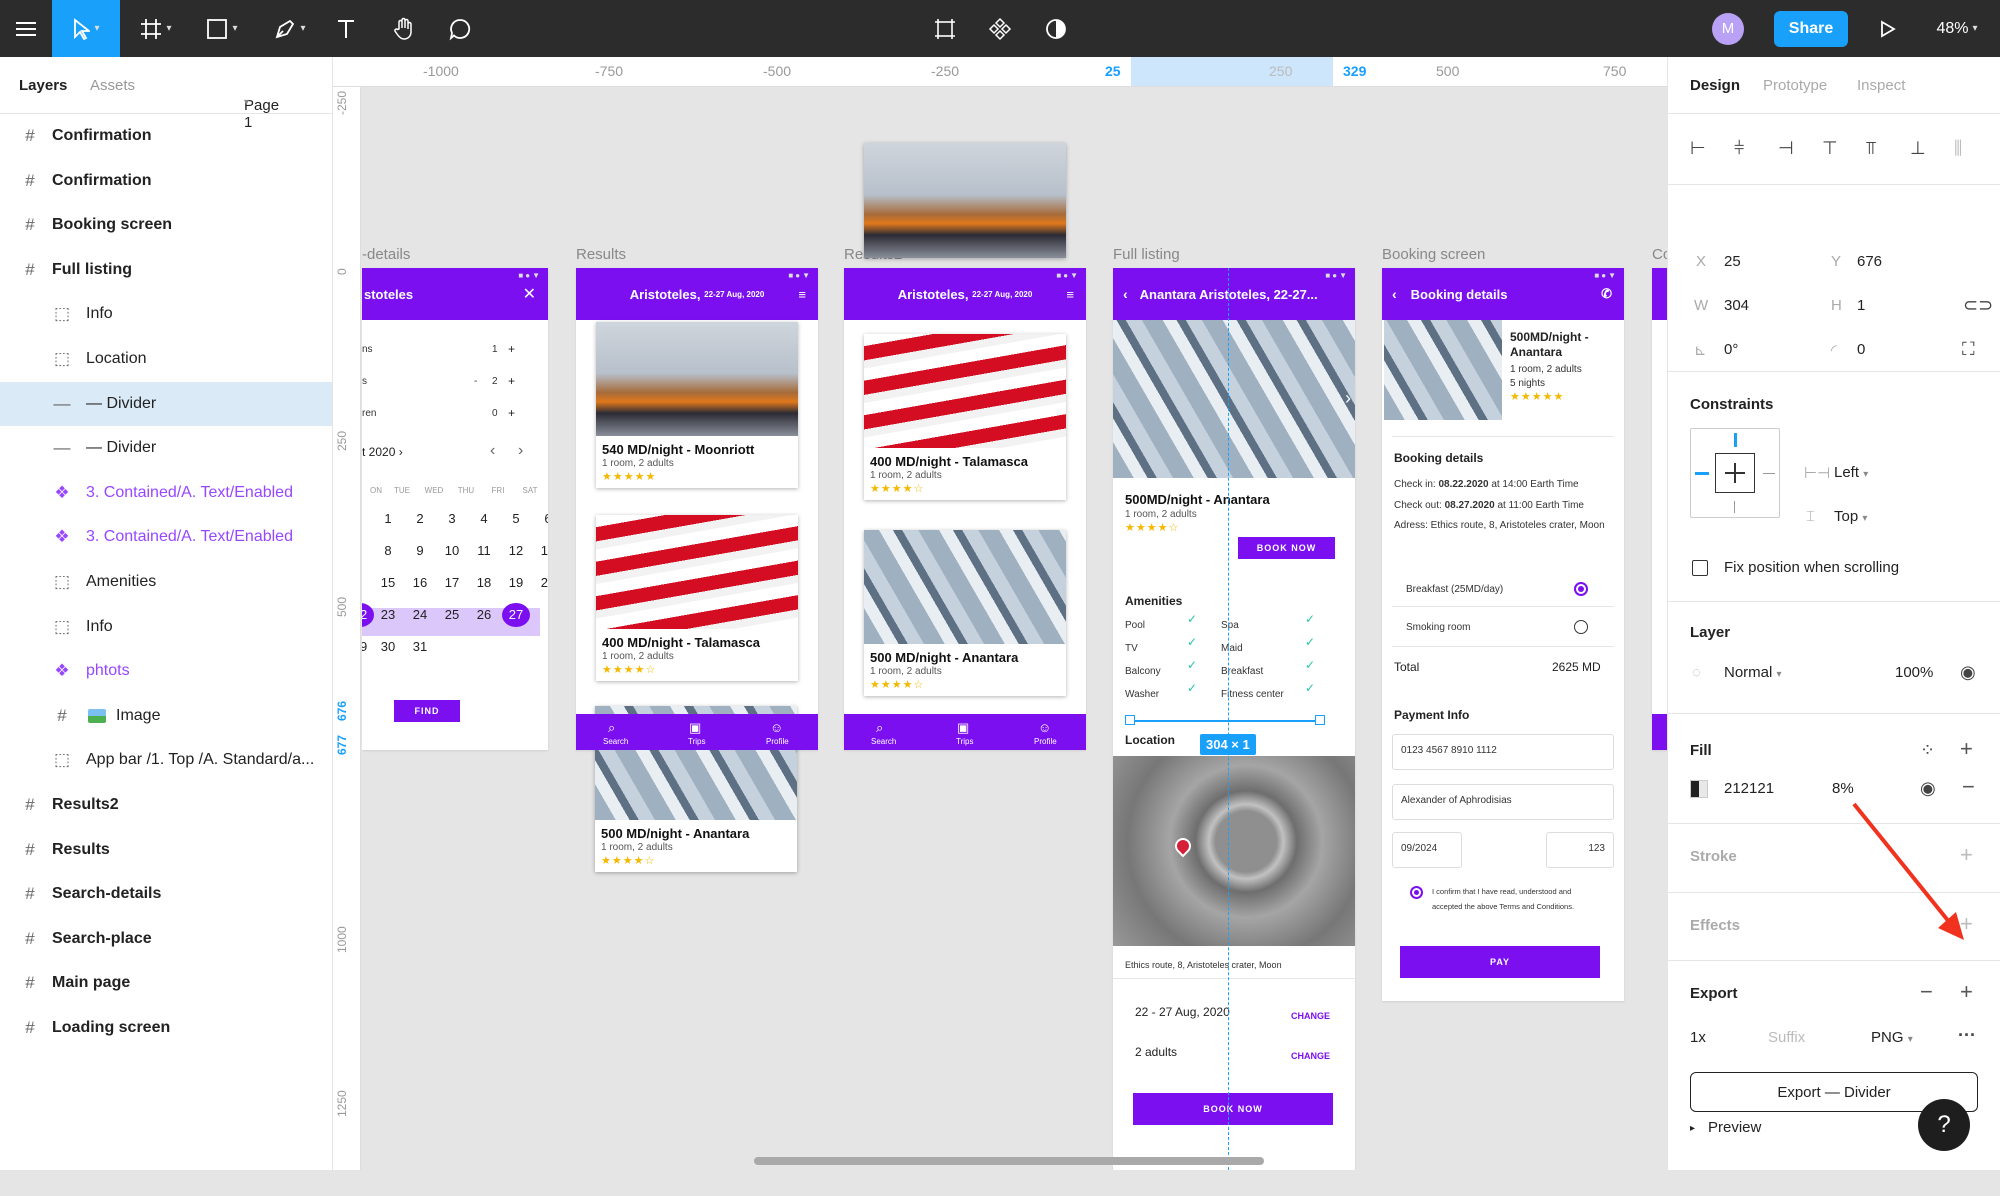 Image resolution: width=2000 pixels, height=1196 pixels. What do you see at coordinates (516, 518) in the screenshot?
I see `calendar-day: 5` at bounding box center [516, 518].